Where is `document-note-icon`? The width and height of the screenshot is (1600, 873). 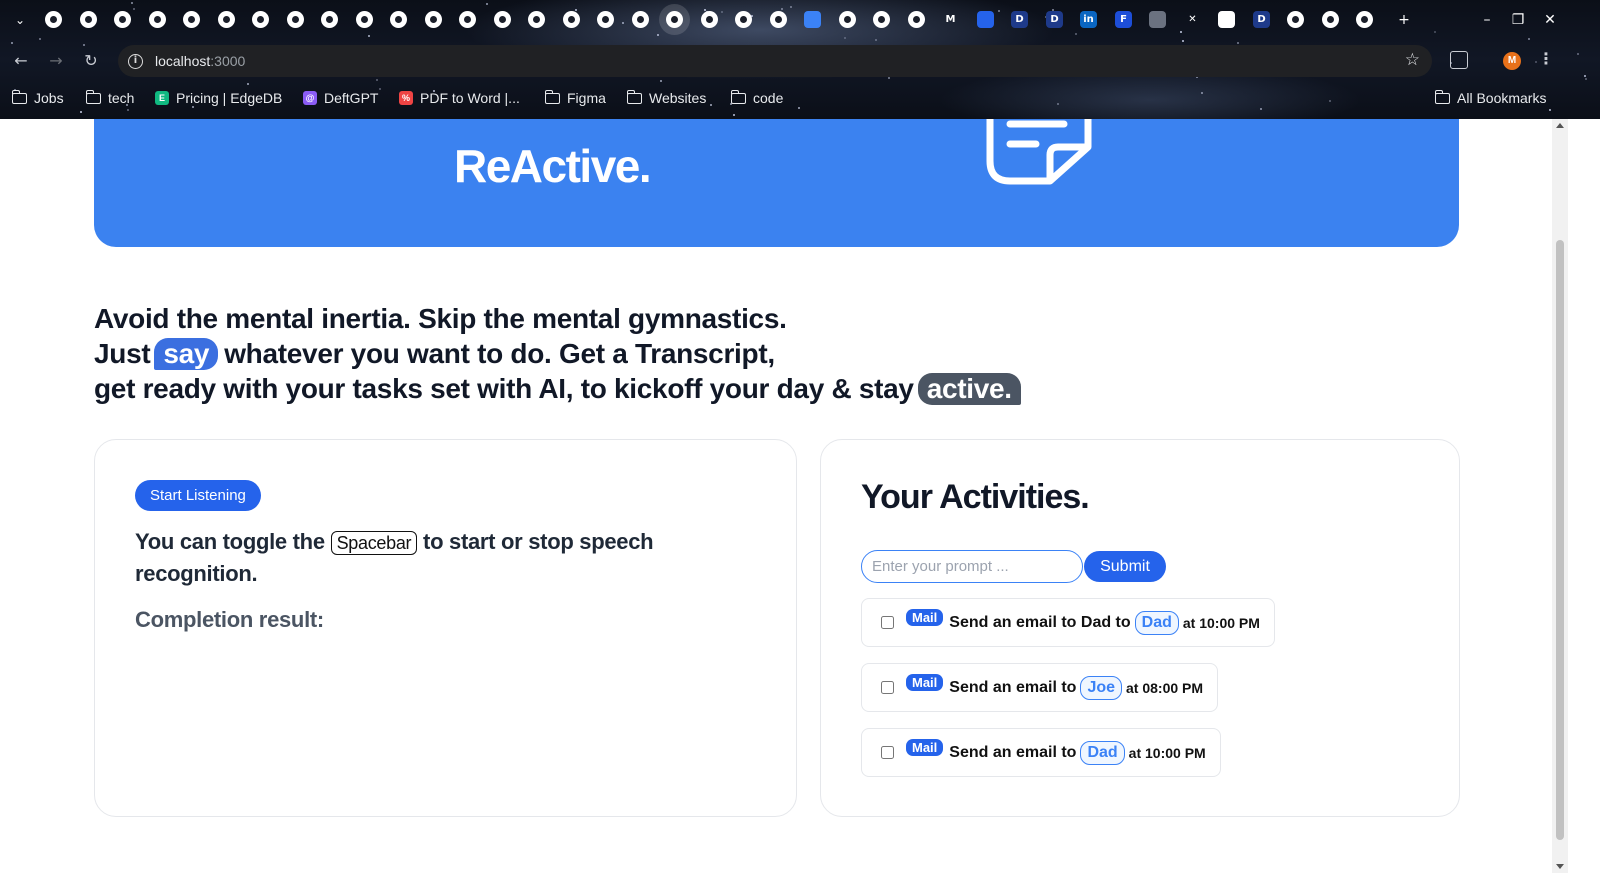
document-note-icon is located at coordinates (1039, 152).